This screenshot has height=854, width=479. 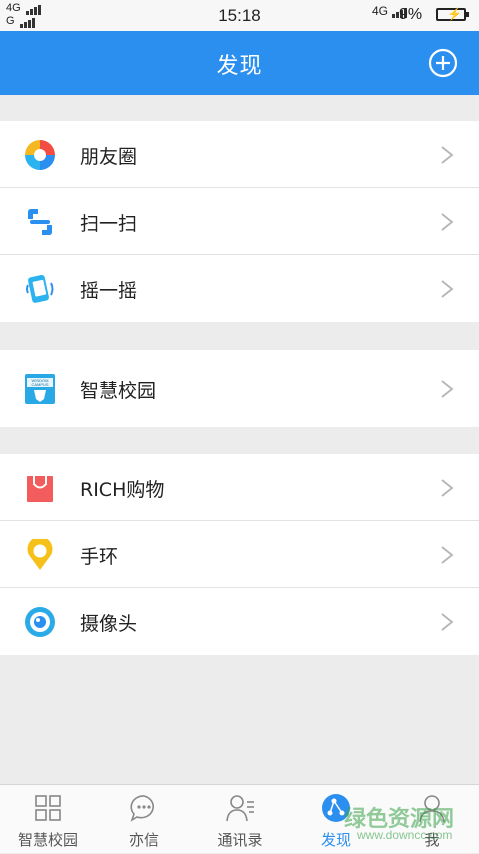 What do you see at coordinates (240, 840) in the screenshot?
I see `tab-label: 通讯录` at bounding box center [240, 840].